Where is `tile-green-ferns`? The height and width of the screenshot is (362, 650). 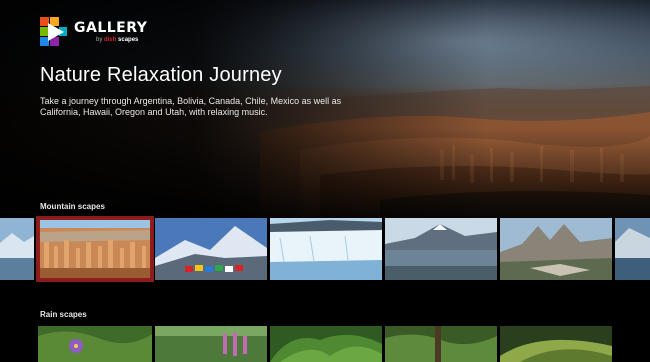 tile-green-ferns is located at coordinates (326, 344).